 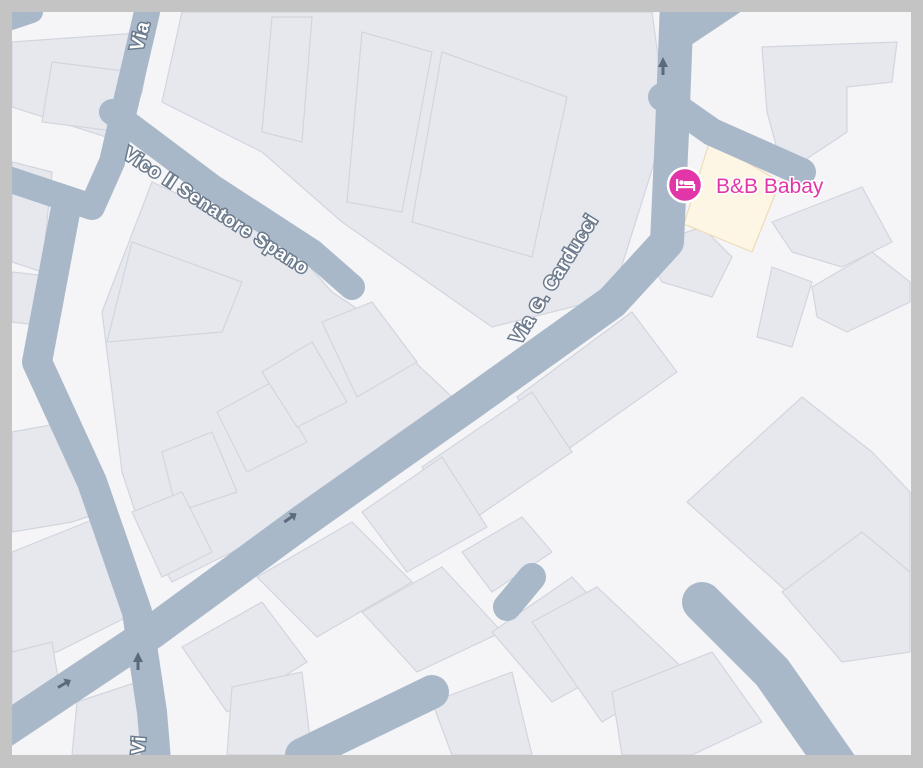 What do you see at coordinates (139, 745) in the screenshot?
I see `street-label-via-bottom: Vi` at bounding box center [139, 745].